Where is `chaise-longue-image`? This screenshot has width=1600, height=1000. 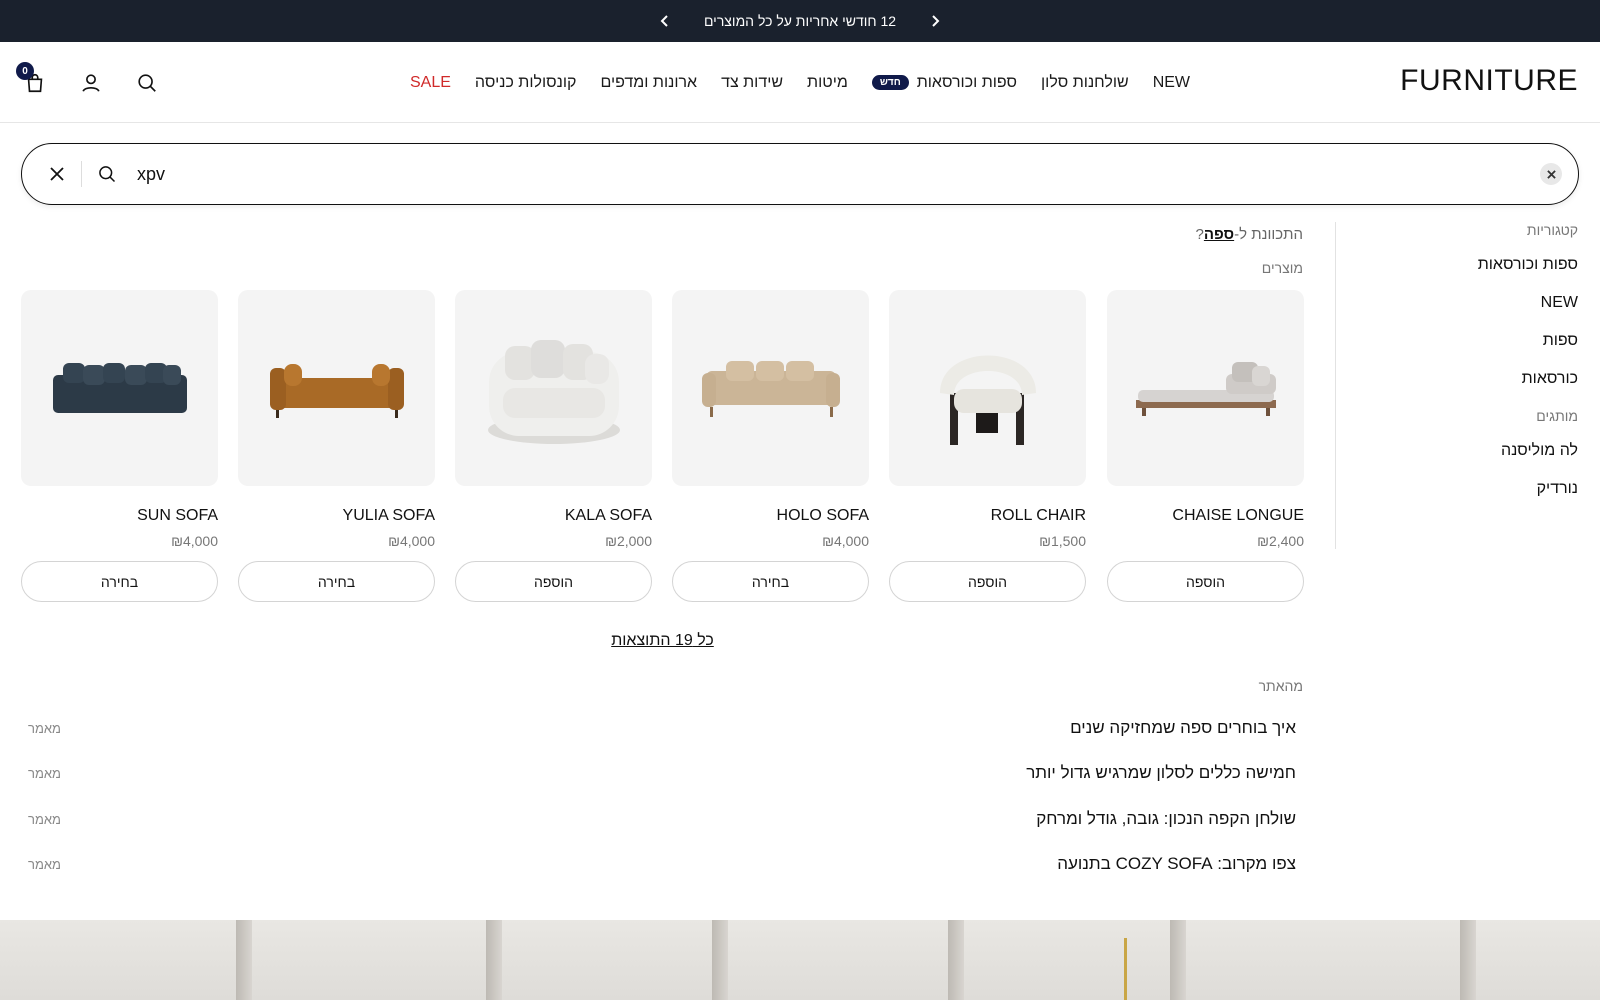 chaise-longue-image is located at coordinates (1205, 389).